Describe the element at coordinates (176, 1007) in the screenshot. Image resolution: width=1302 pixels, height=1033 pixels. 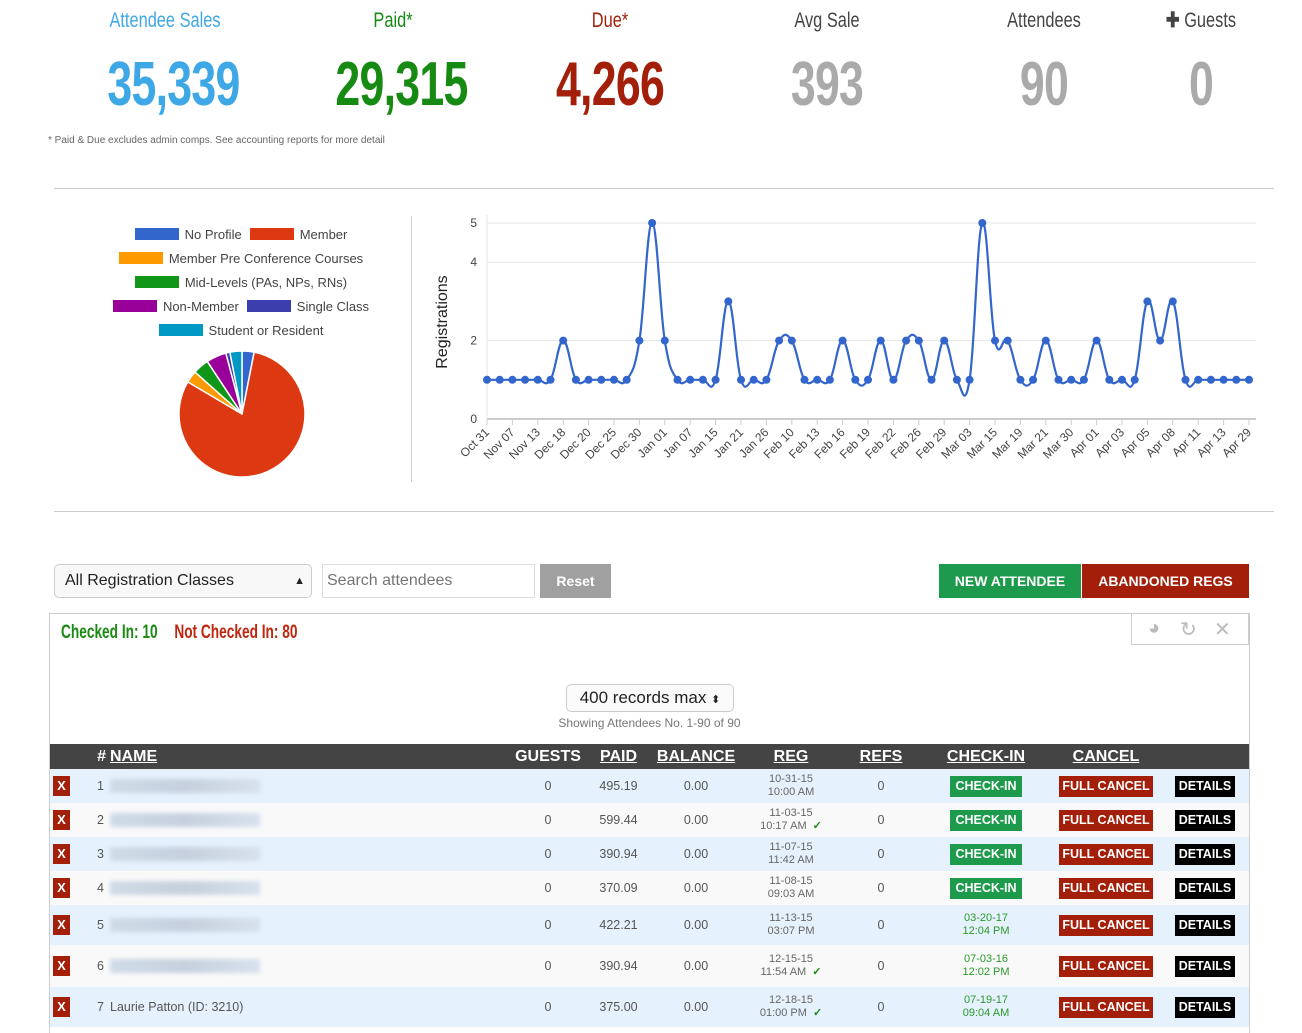
I see `attendee-name: Laurie Patton (ID: 3210)` at that location.